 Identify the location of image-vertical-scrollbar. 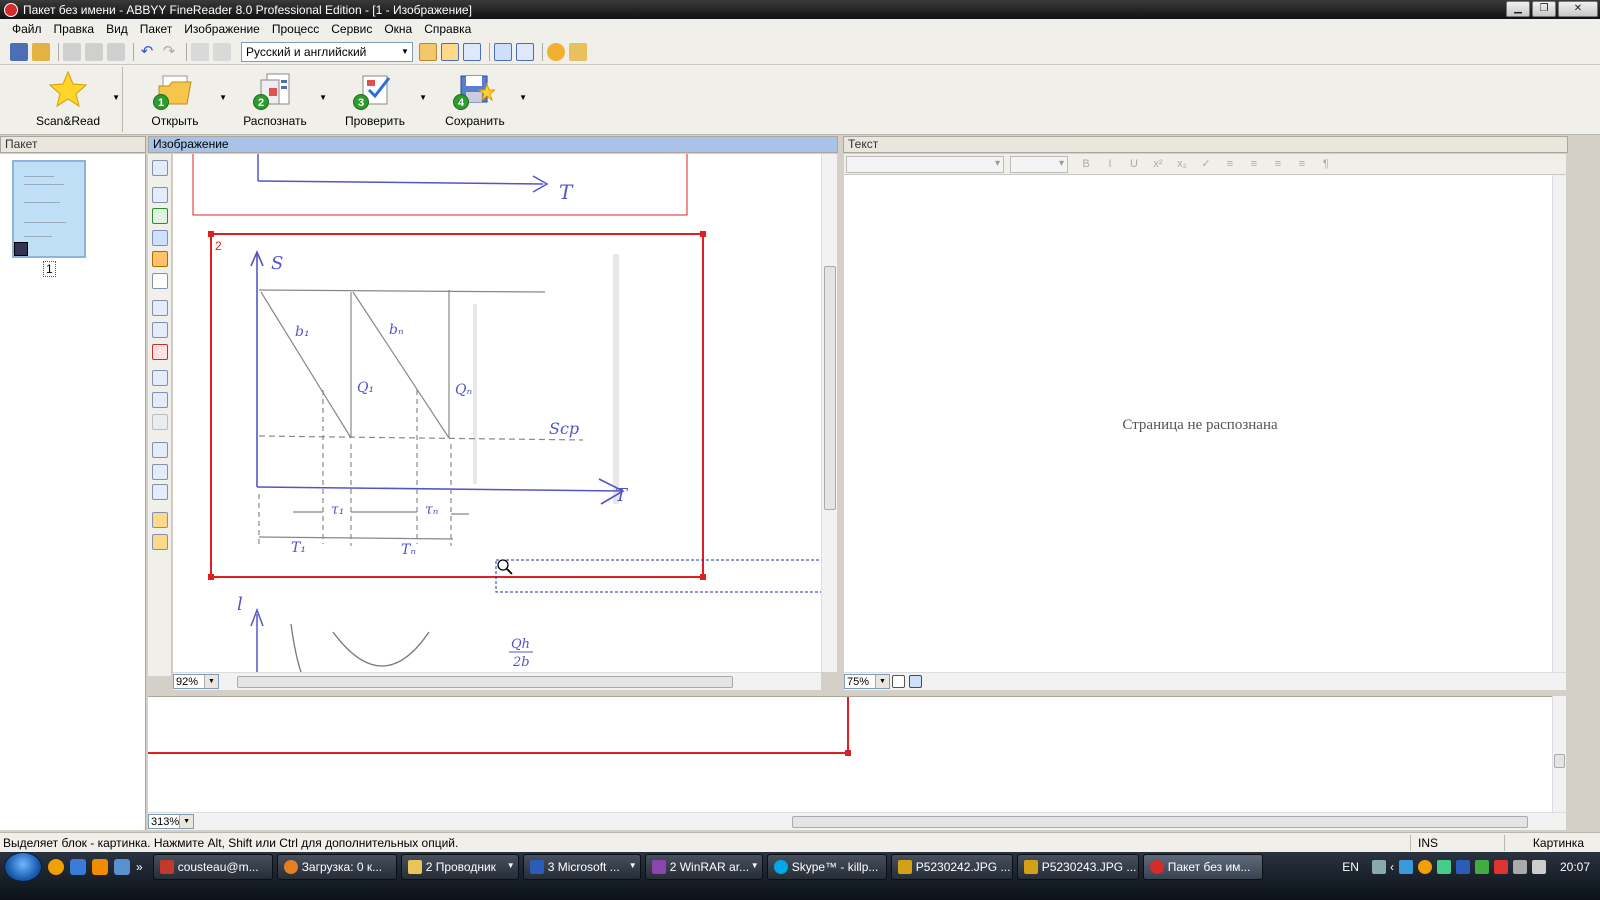
(829, 413).